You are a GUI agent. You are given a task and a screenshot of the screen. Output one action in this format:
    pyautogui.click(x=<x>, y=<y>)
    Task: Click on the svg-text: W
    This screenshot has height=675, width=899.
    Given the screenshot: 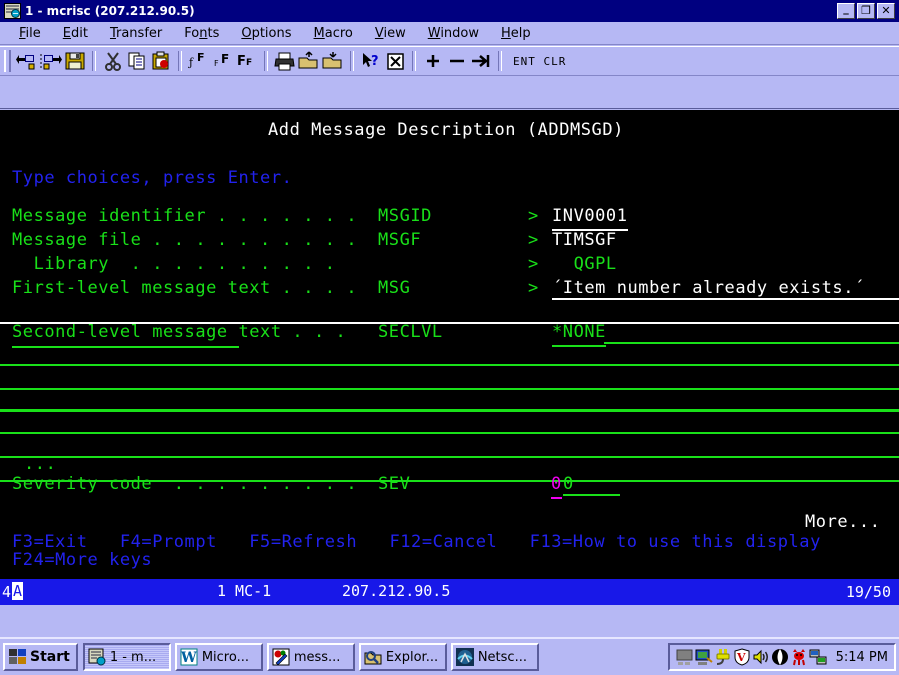 What is the action you would take?
    pyautogui.click(x=188, y=658)
    